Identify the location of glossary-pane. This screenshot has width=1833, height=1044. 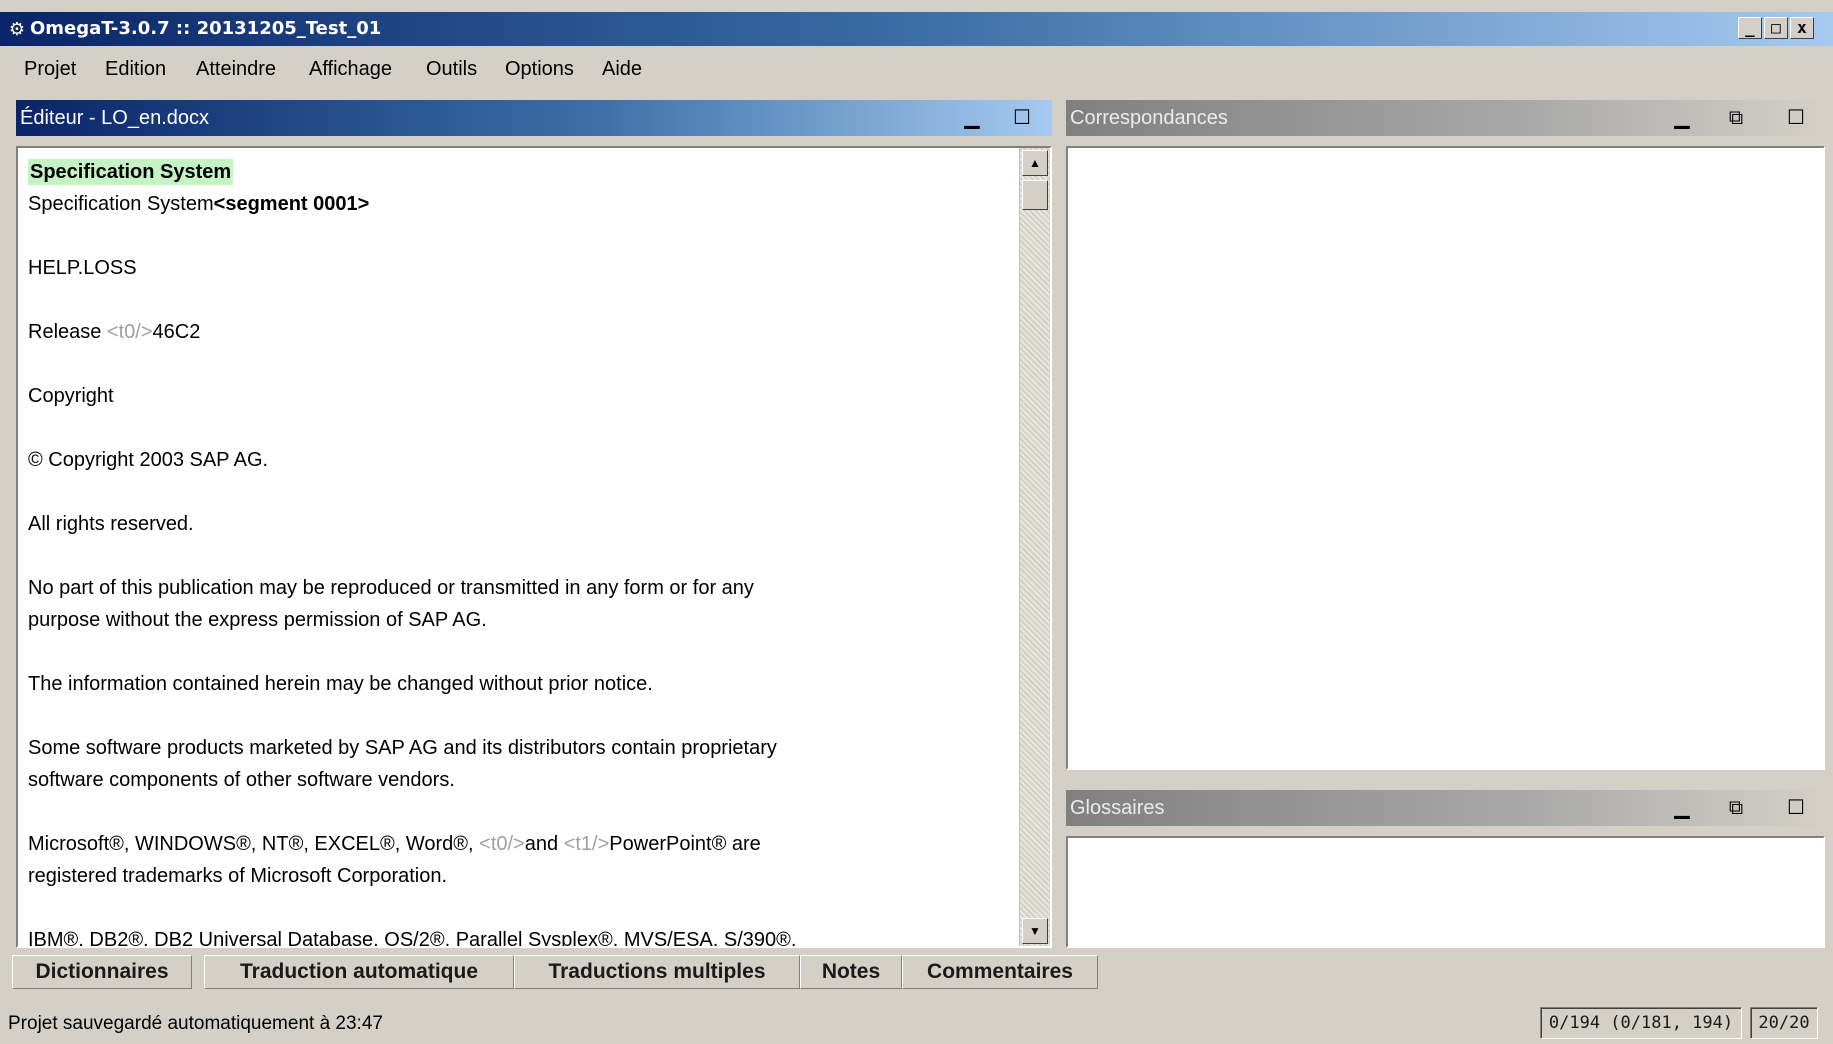
(1445, 892).